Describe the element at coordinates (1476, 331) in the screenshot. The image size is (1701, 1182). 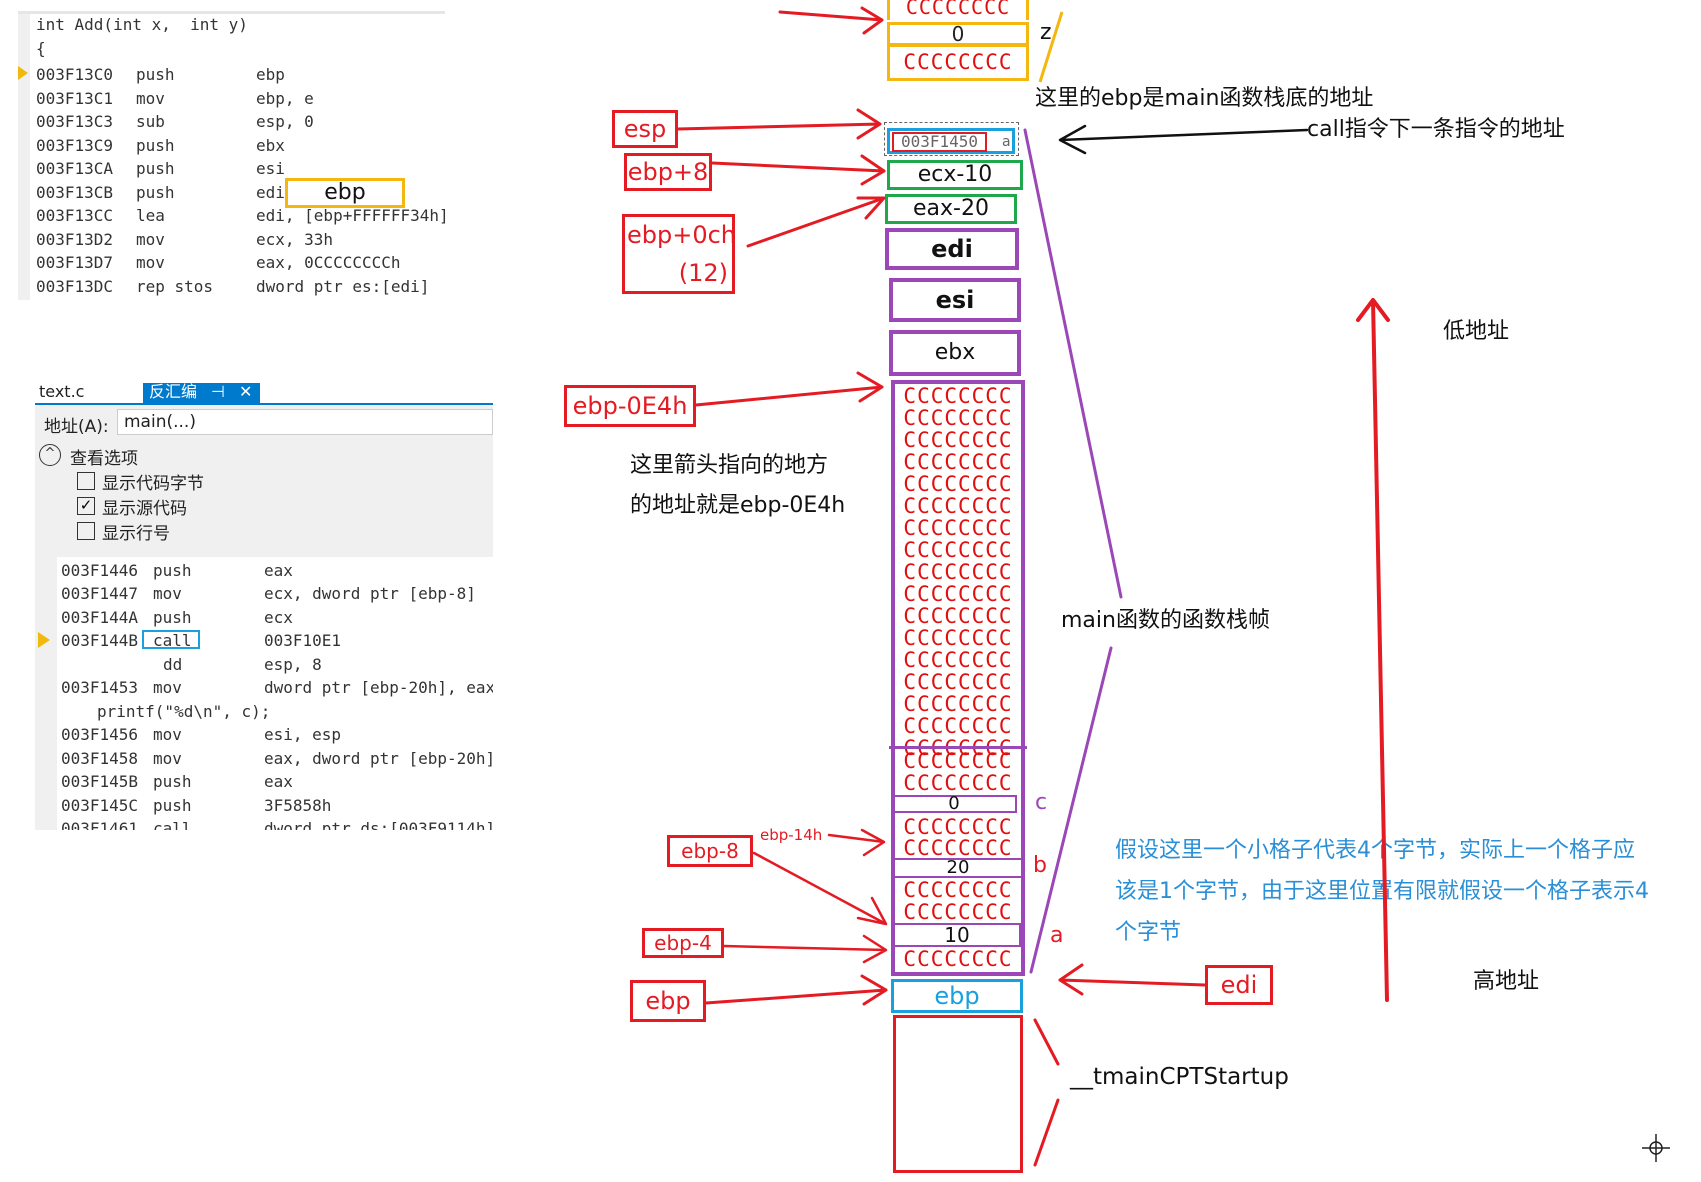
I see `note-low-address: 低地址` at that location.